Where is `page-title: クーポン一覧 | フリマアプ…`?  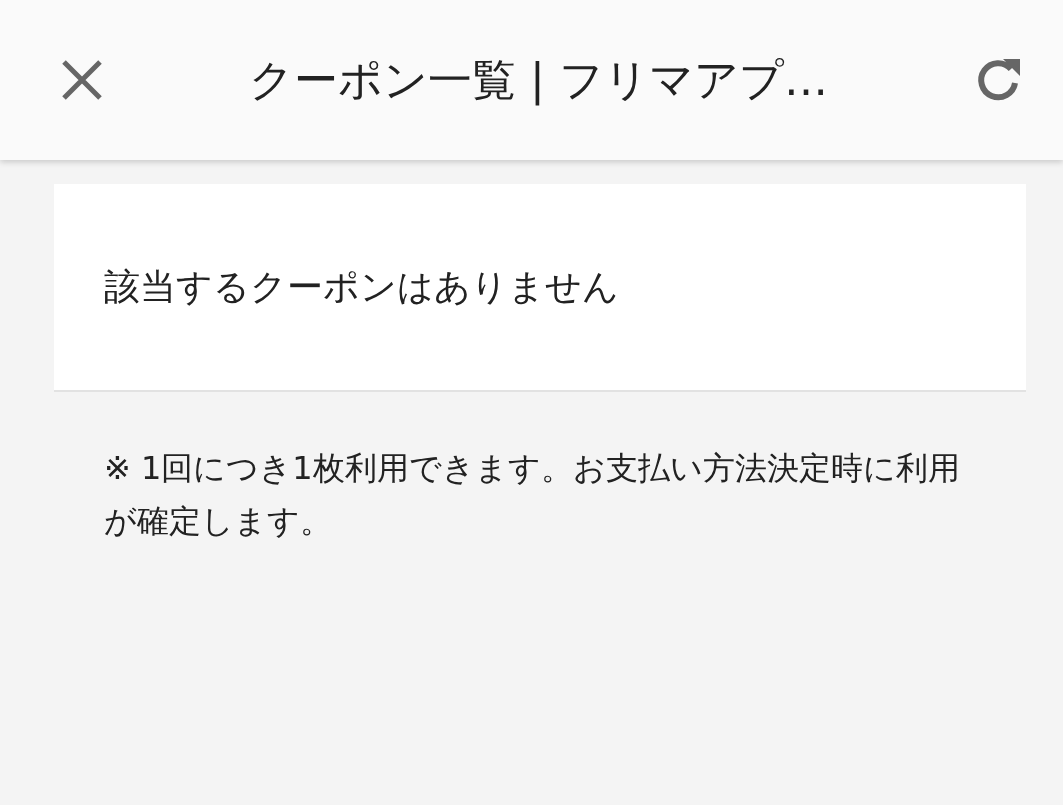
page-title: クーポン一覧 | フリマアプ… is located at coordinates (538, 80).